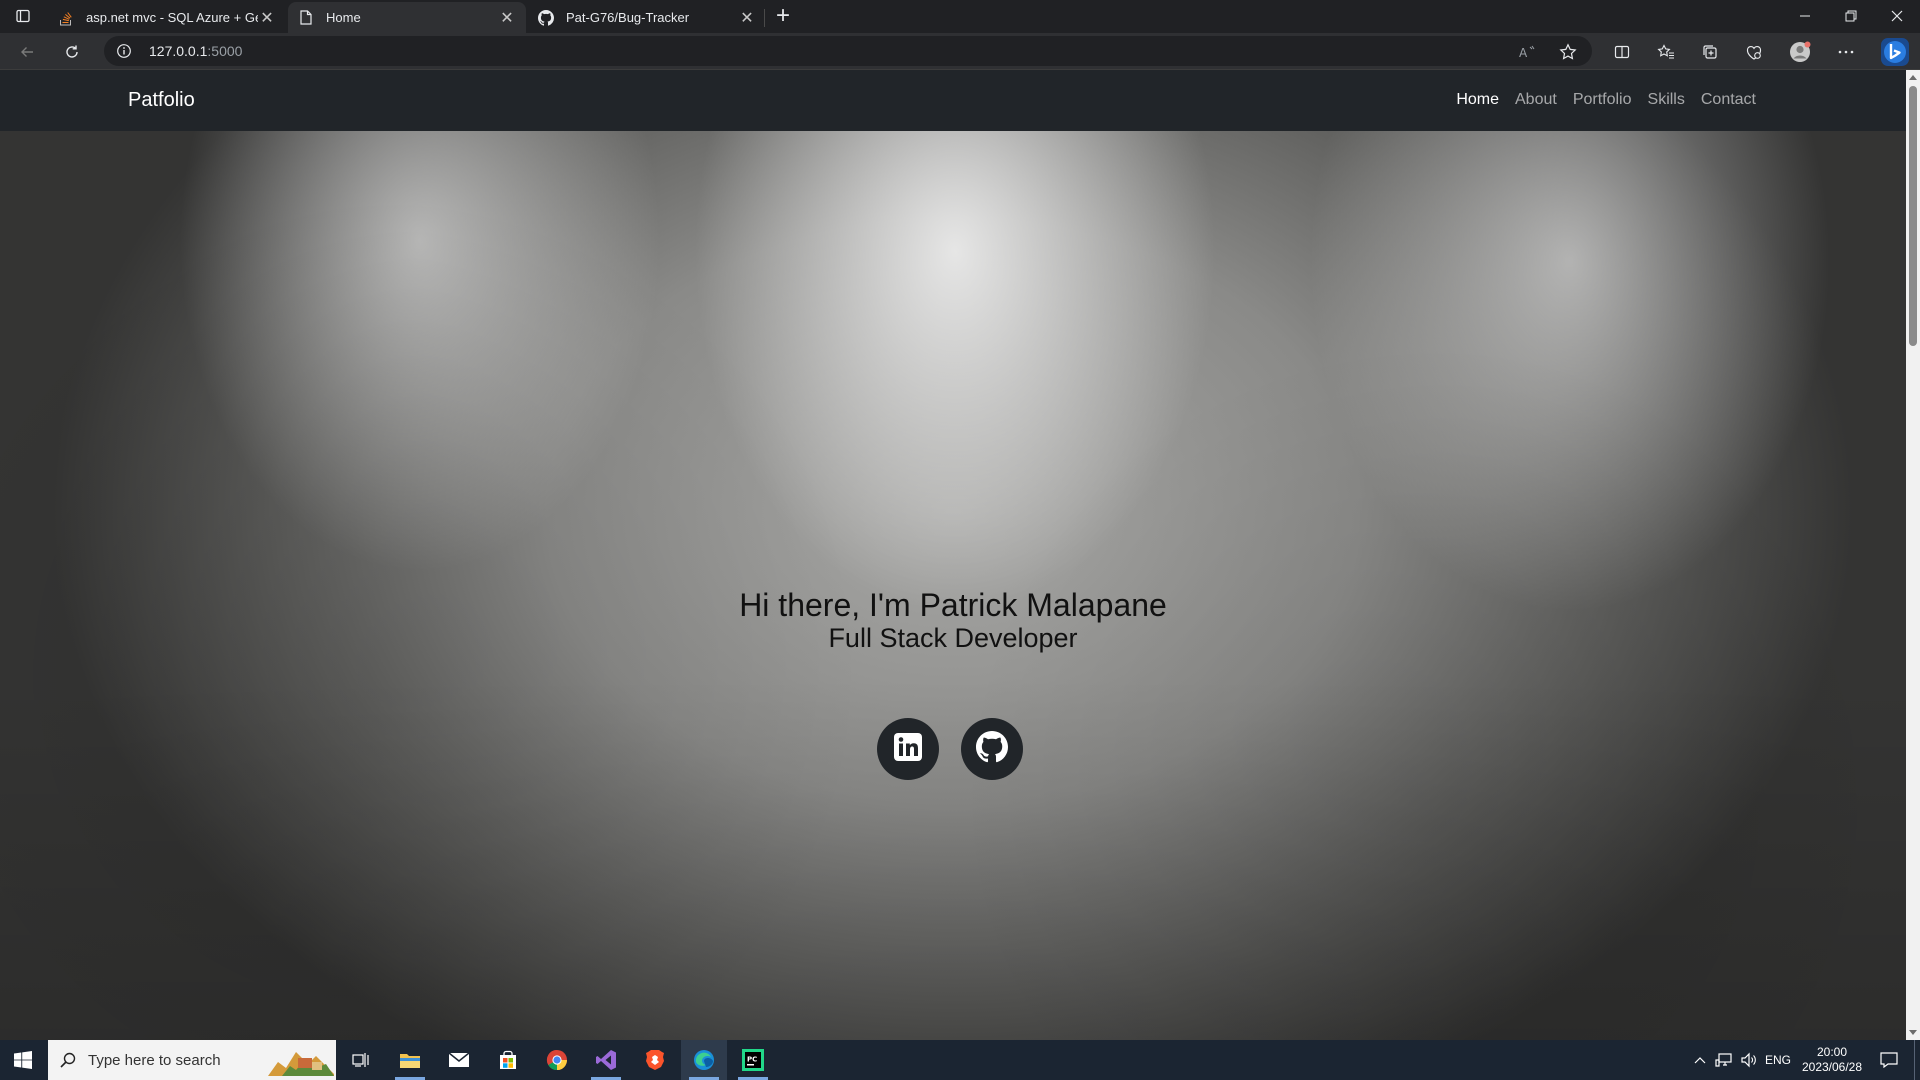 The width and height of the screenshot is (1920, 1080). I want to click on mail-icon, so click(459, 1060).